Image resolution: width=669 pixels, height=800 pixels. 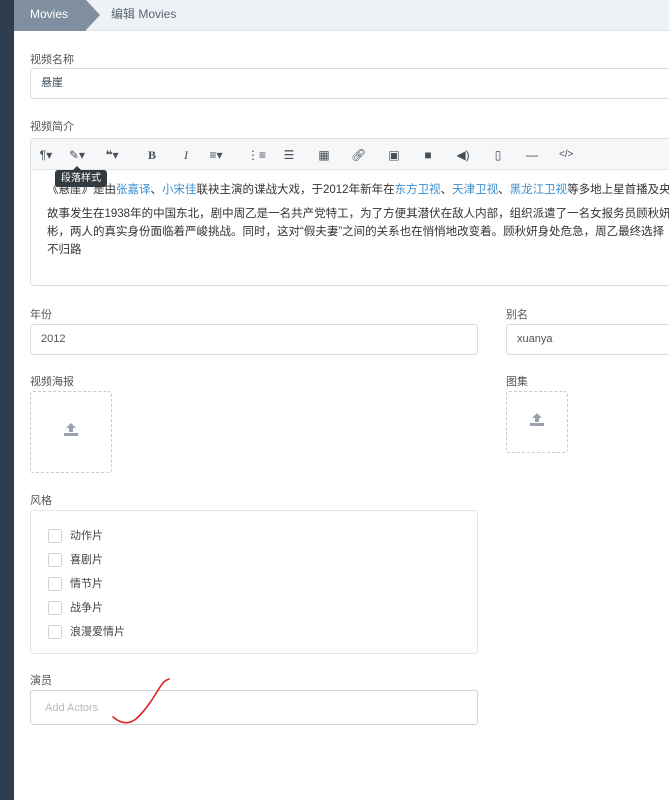 What do you see at coordinates (97, 632) in the screenshot?
I see `genre-option-label: 浪漫爱情片` at bounding box center [97, 632].